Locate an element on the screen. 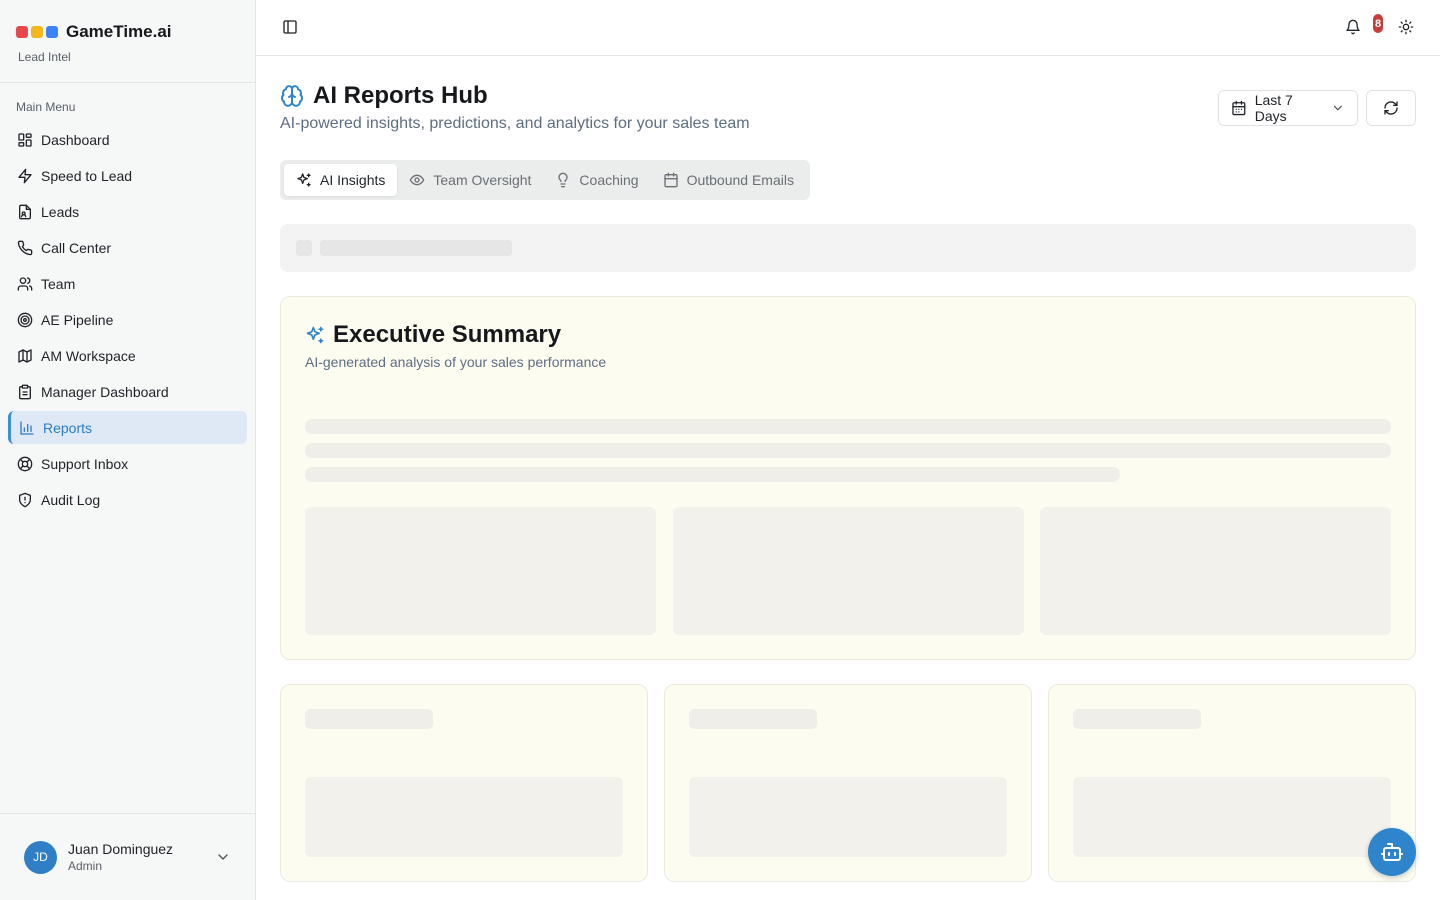  sidebar-item-dashboard: Dashboard is located at coordinates (127, 139).